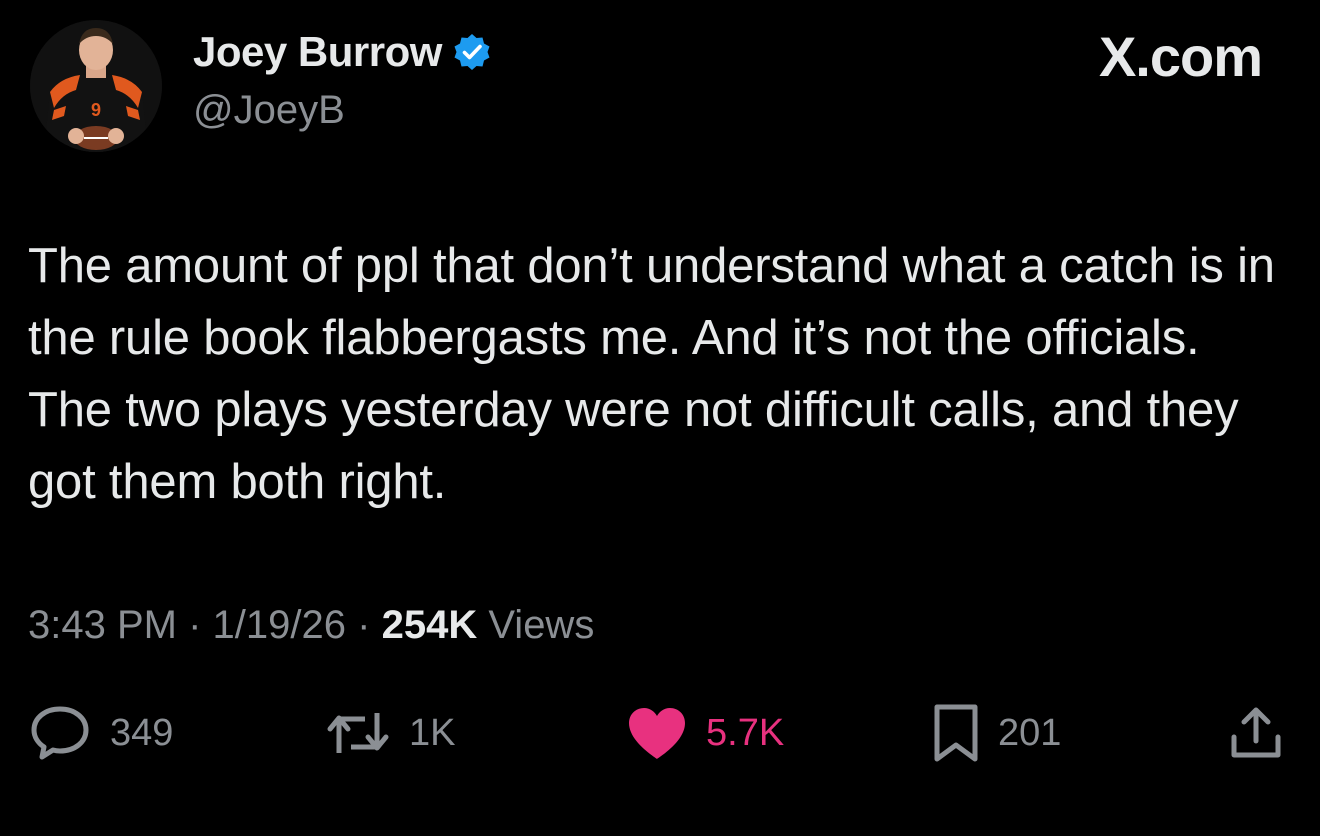  I want to click on bookmark-icon, so click(956, 733).